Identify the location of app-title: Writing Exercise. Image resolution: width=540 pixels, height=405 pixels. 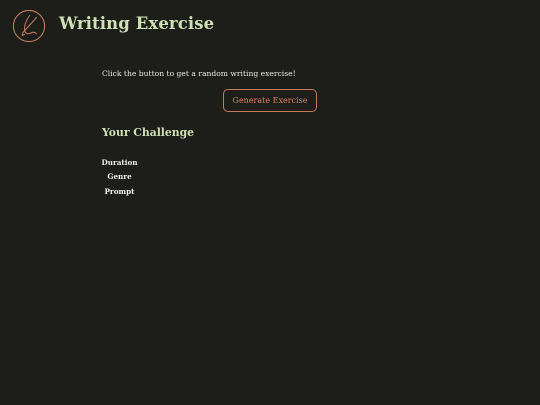
(137, 23).